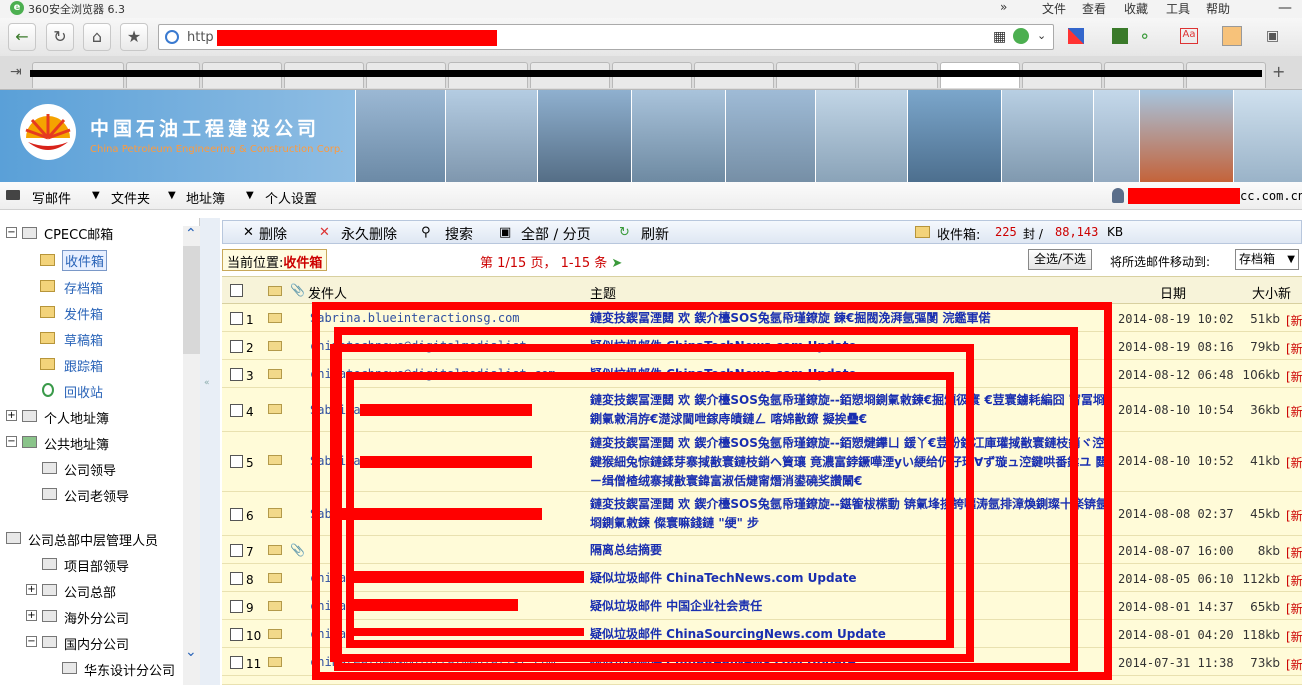  Describe the element at coordinates (210, 451) in the screenshot. I see `splitter: «` at that location.